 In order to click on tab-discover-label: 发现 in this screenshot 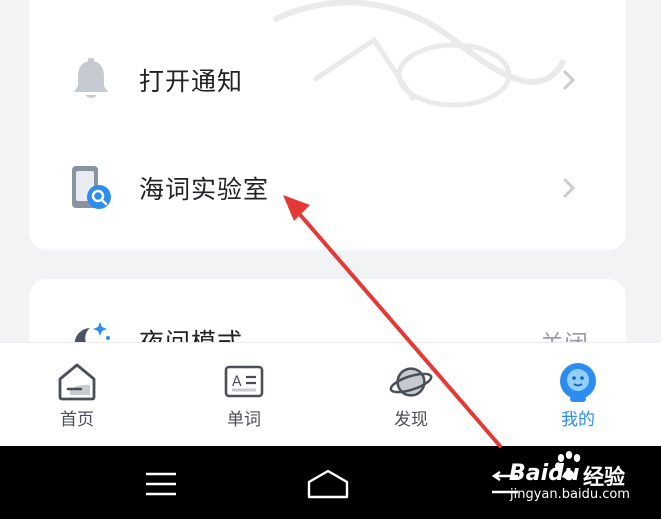, I will do `click(411, 420)`.